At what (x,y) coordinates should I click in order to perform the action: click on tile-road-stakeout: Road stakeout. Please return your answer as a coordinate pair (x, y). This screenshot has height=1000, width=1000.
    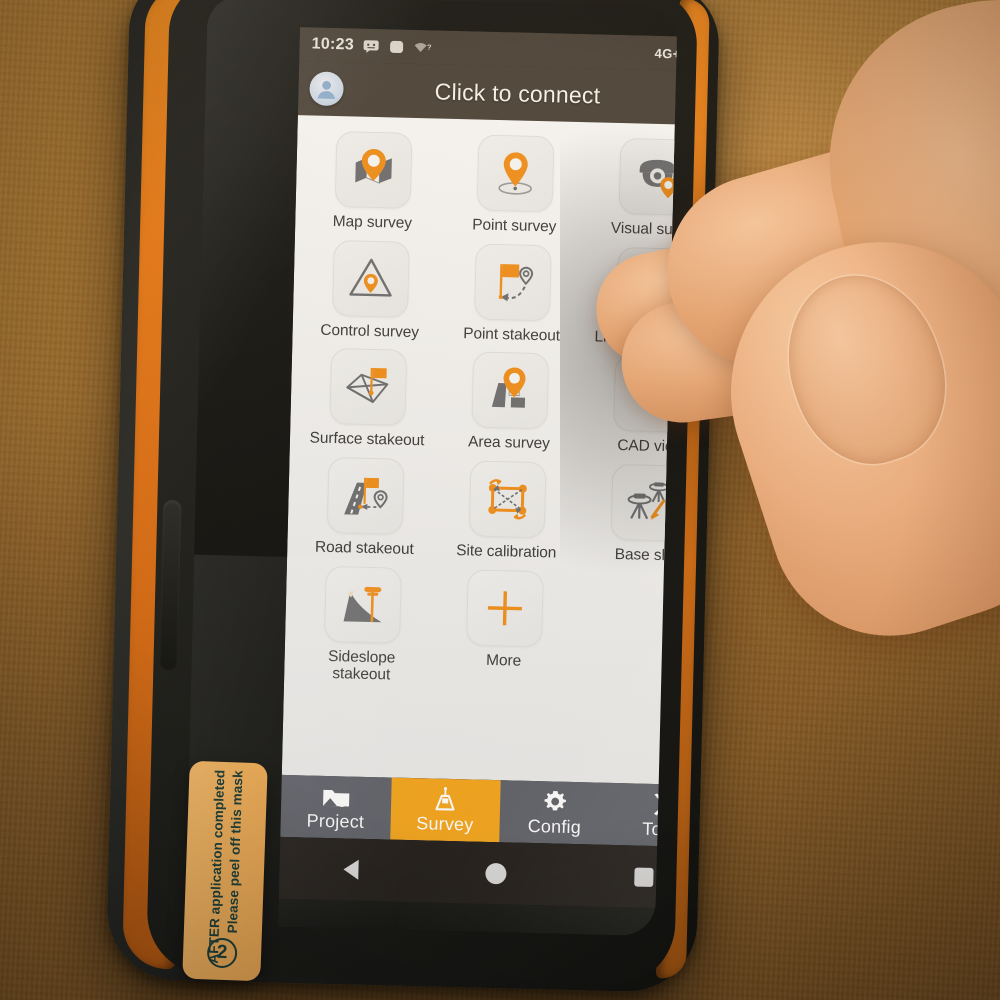
    Looking at the image, I should click on (365, 505).